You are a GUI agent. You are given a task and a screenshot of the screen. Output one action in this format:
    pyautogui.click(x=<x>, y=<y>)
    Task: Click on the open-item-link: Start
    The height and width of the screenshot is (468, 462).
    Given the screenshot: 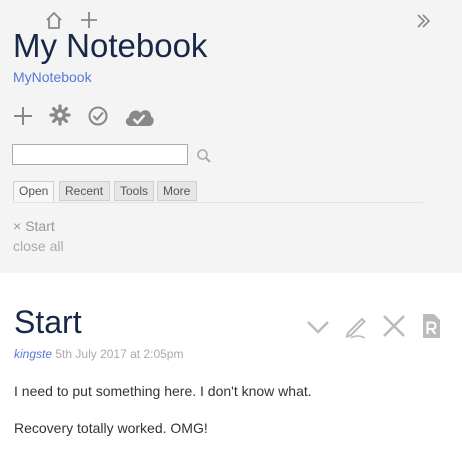 What is the action you would take?
    pyautogui.click(x=40, y=226)
    